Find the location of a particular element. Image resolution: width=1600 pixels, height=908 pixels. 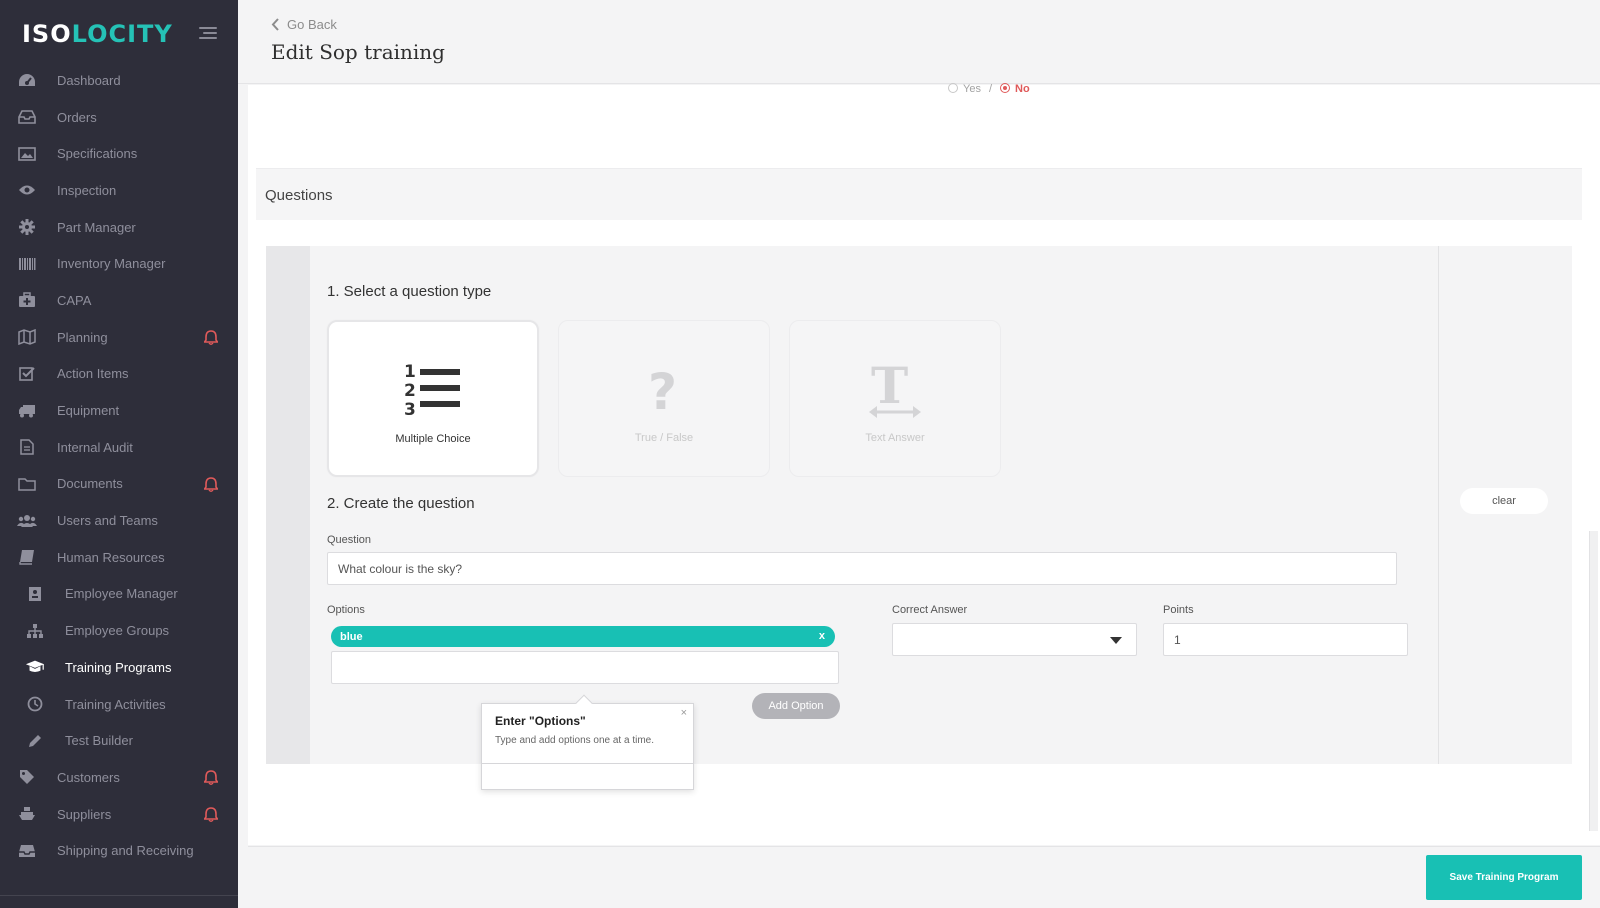

sidebar-item-test-builder: Test Builder is located at coordinates (119, 740).